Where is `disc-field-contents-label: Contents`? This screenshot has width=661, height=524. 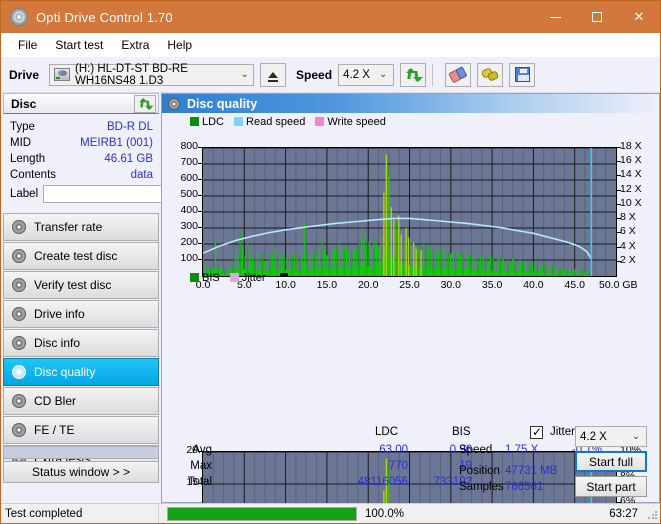 disc-field-contents-label: Contents is located at coordinates (33, 174).